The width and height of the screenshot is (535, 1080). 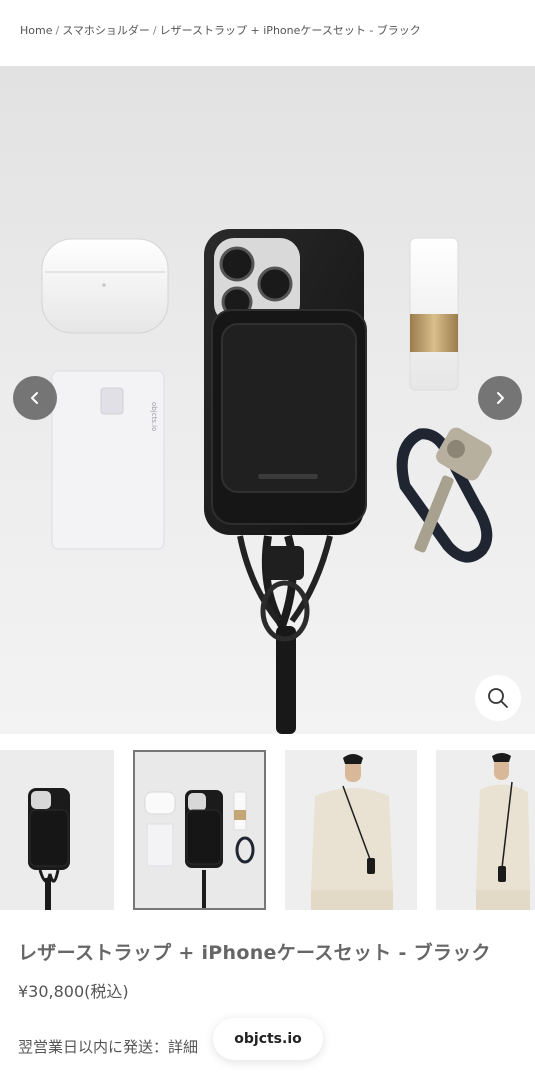 I want to click on nfc-card: objcts.io, so click(x=108, y=460).